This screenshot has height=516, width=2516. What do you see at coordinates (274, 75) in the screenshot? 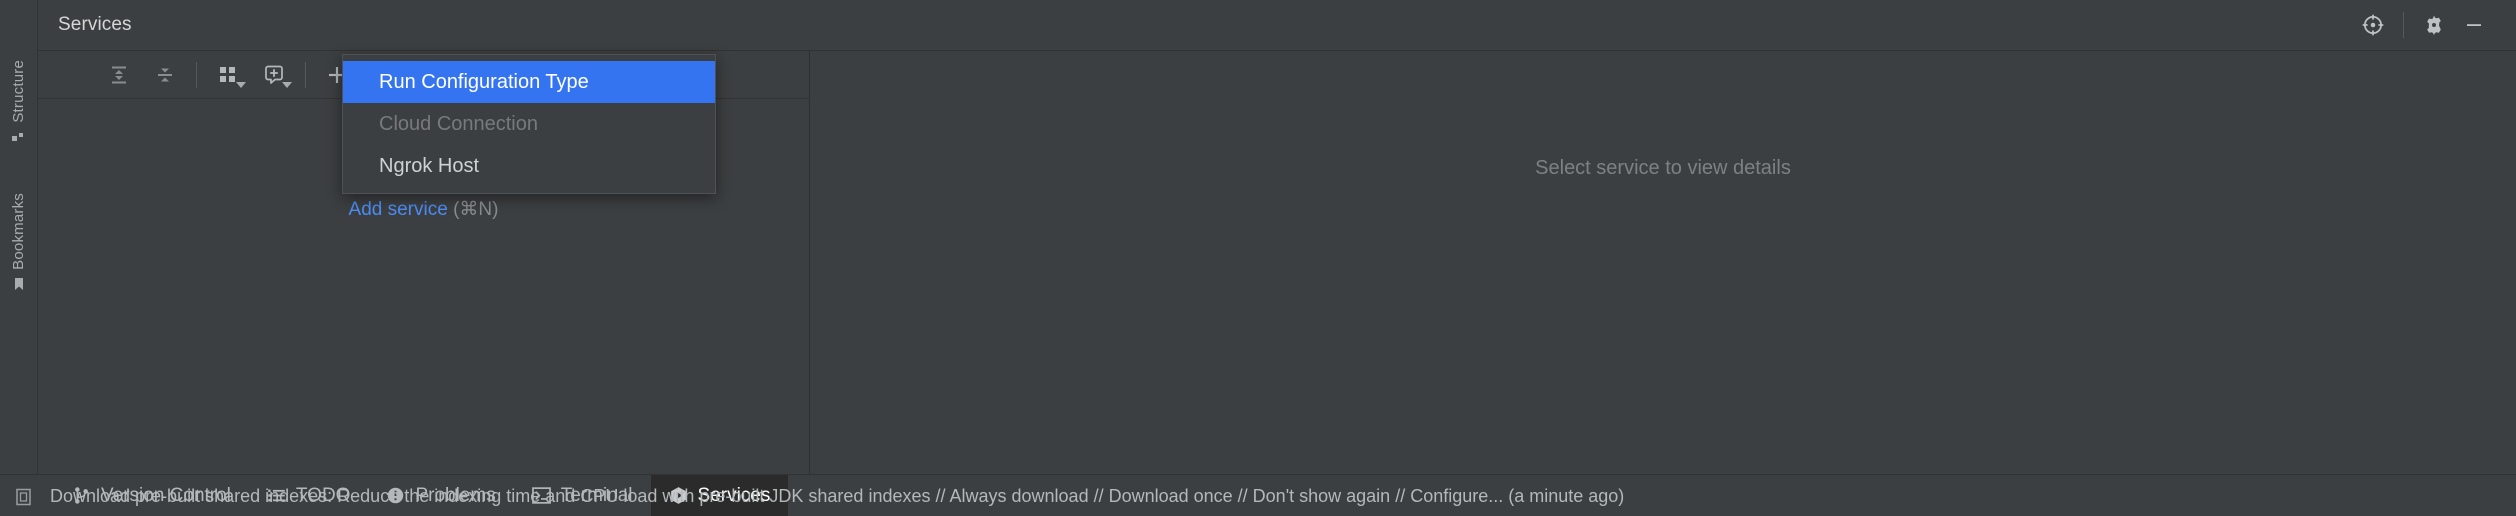
I see `add-filter-button` at bounding box center [274, 75].